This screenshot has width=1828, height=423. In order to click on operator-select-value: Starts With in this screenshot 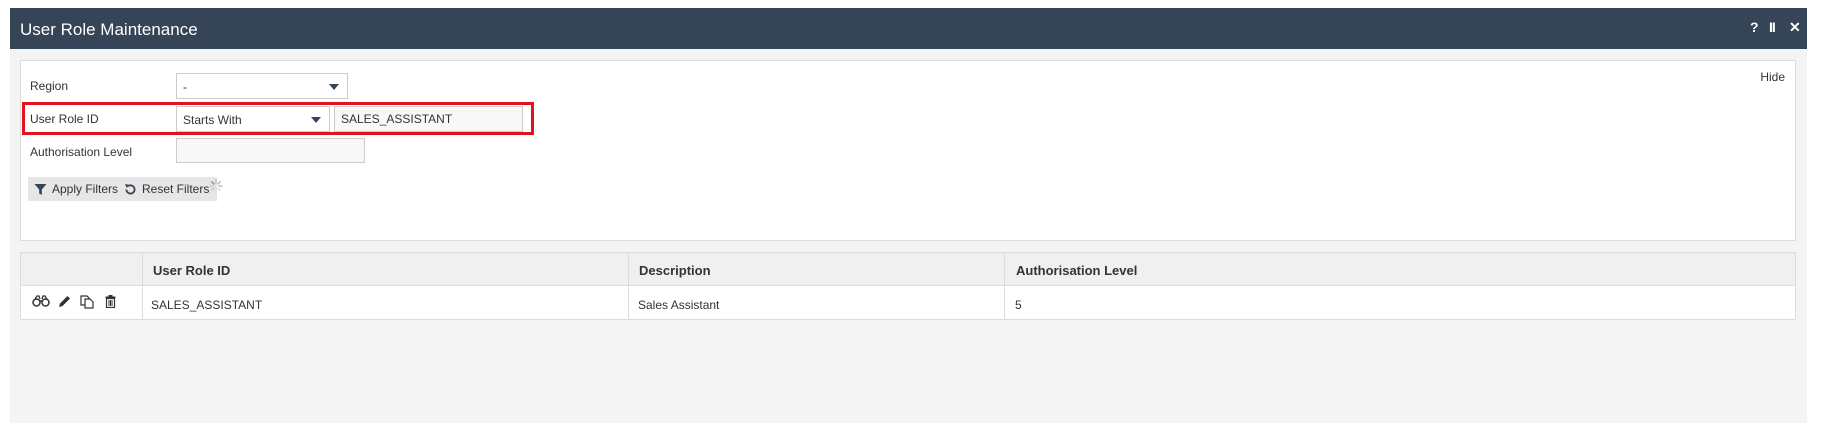, I will do `click(212, 120)`.